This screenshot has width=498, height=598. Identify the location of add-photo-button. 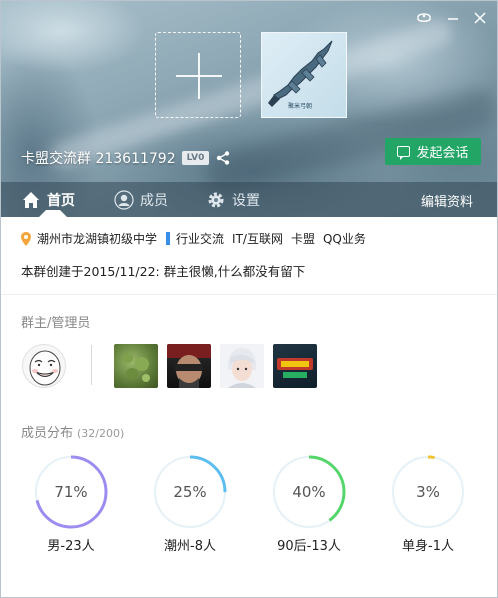
(198, 75).